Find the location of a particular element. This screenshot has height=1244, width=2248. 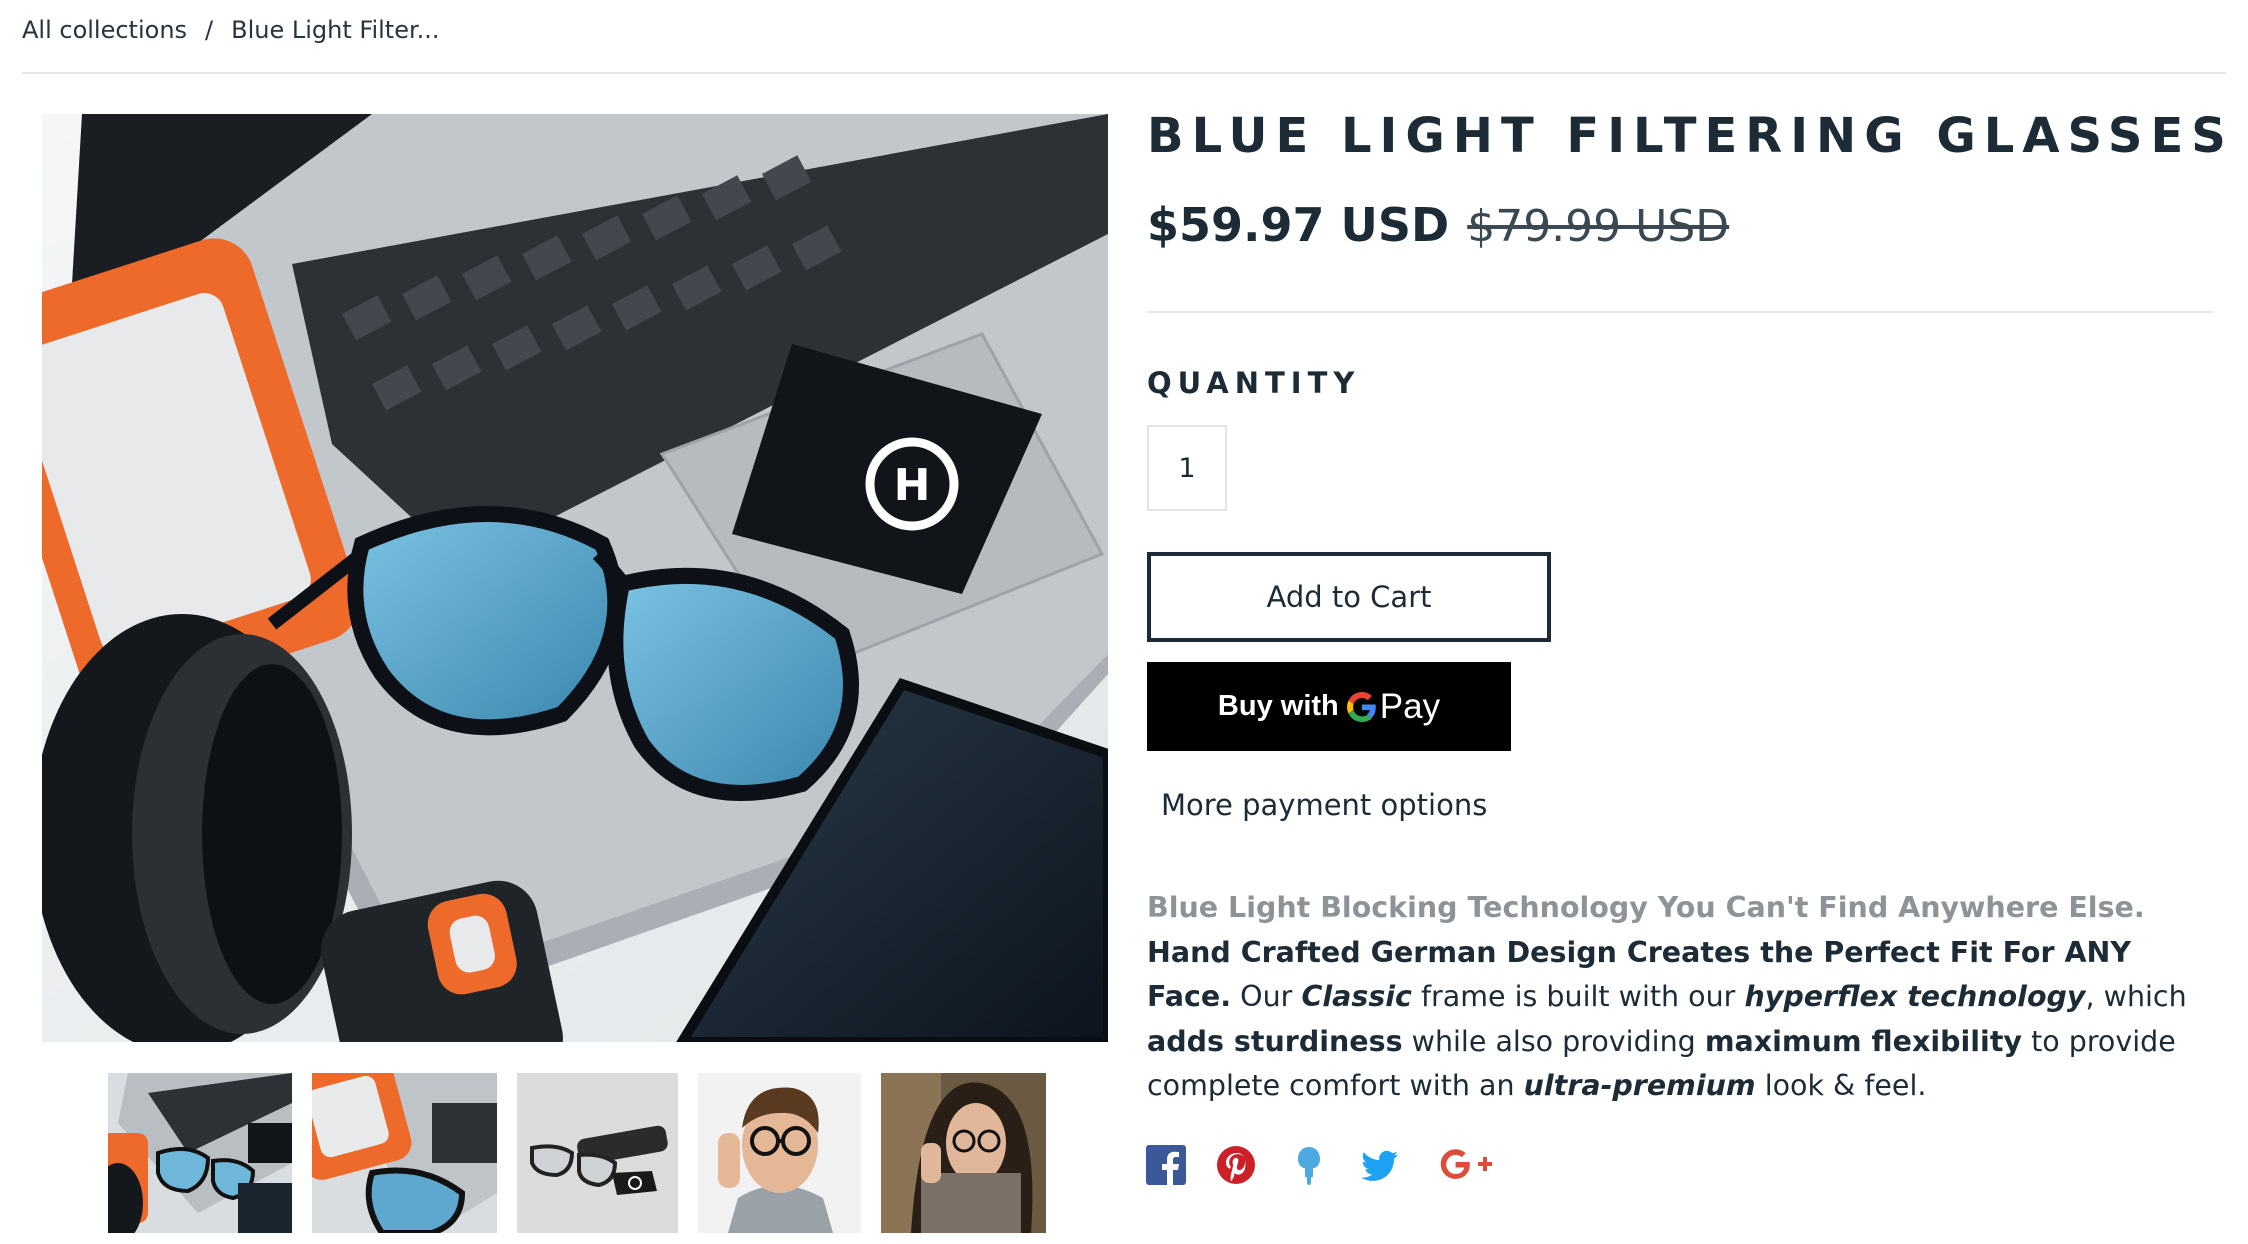

description-bold: adds sturdiness is located at coordinates (1275, 1041).